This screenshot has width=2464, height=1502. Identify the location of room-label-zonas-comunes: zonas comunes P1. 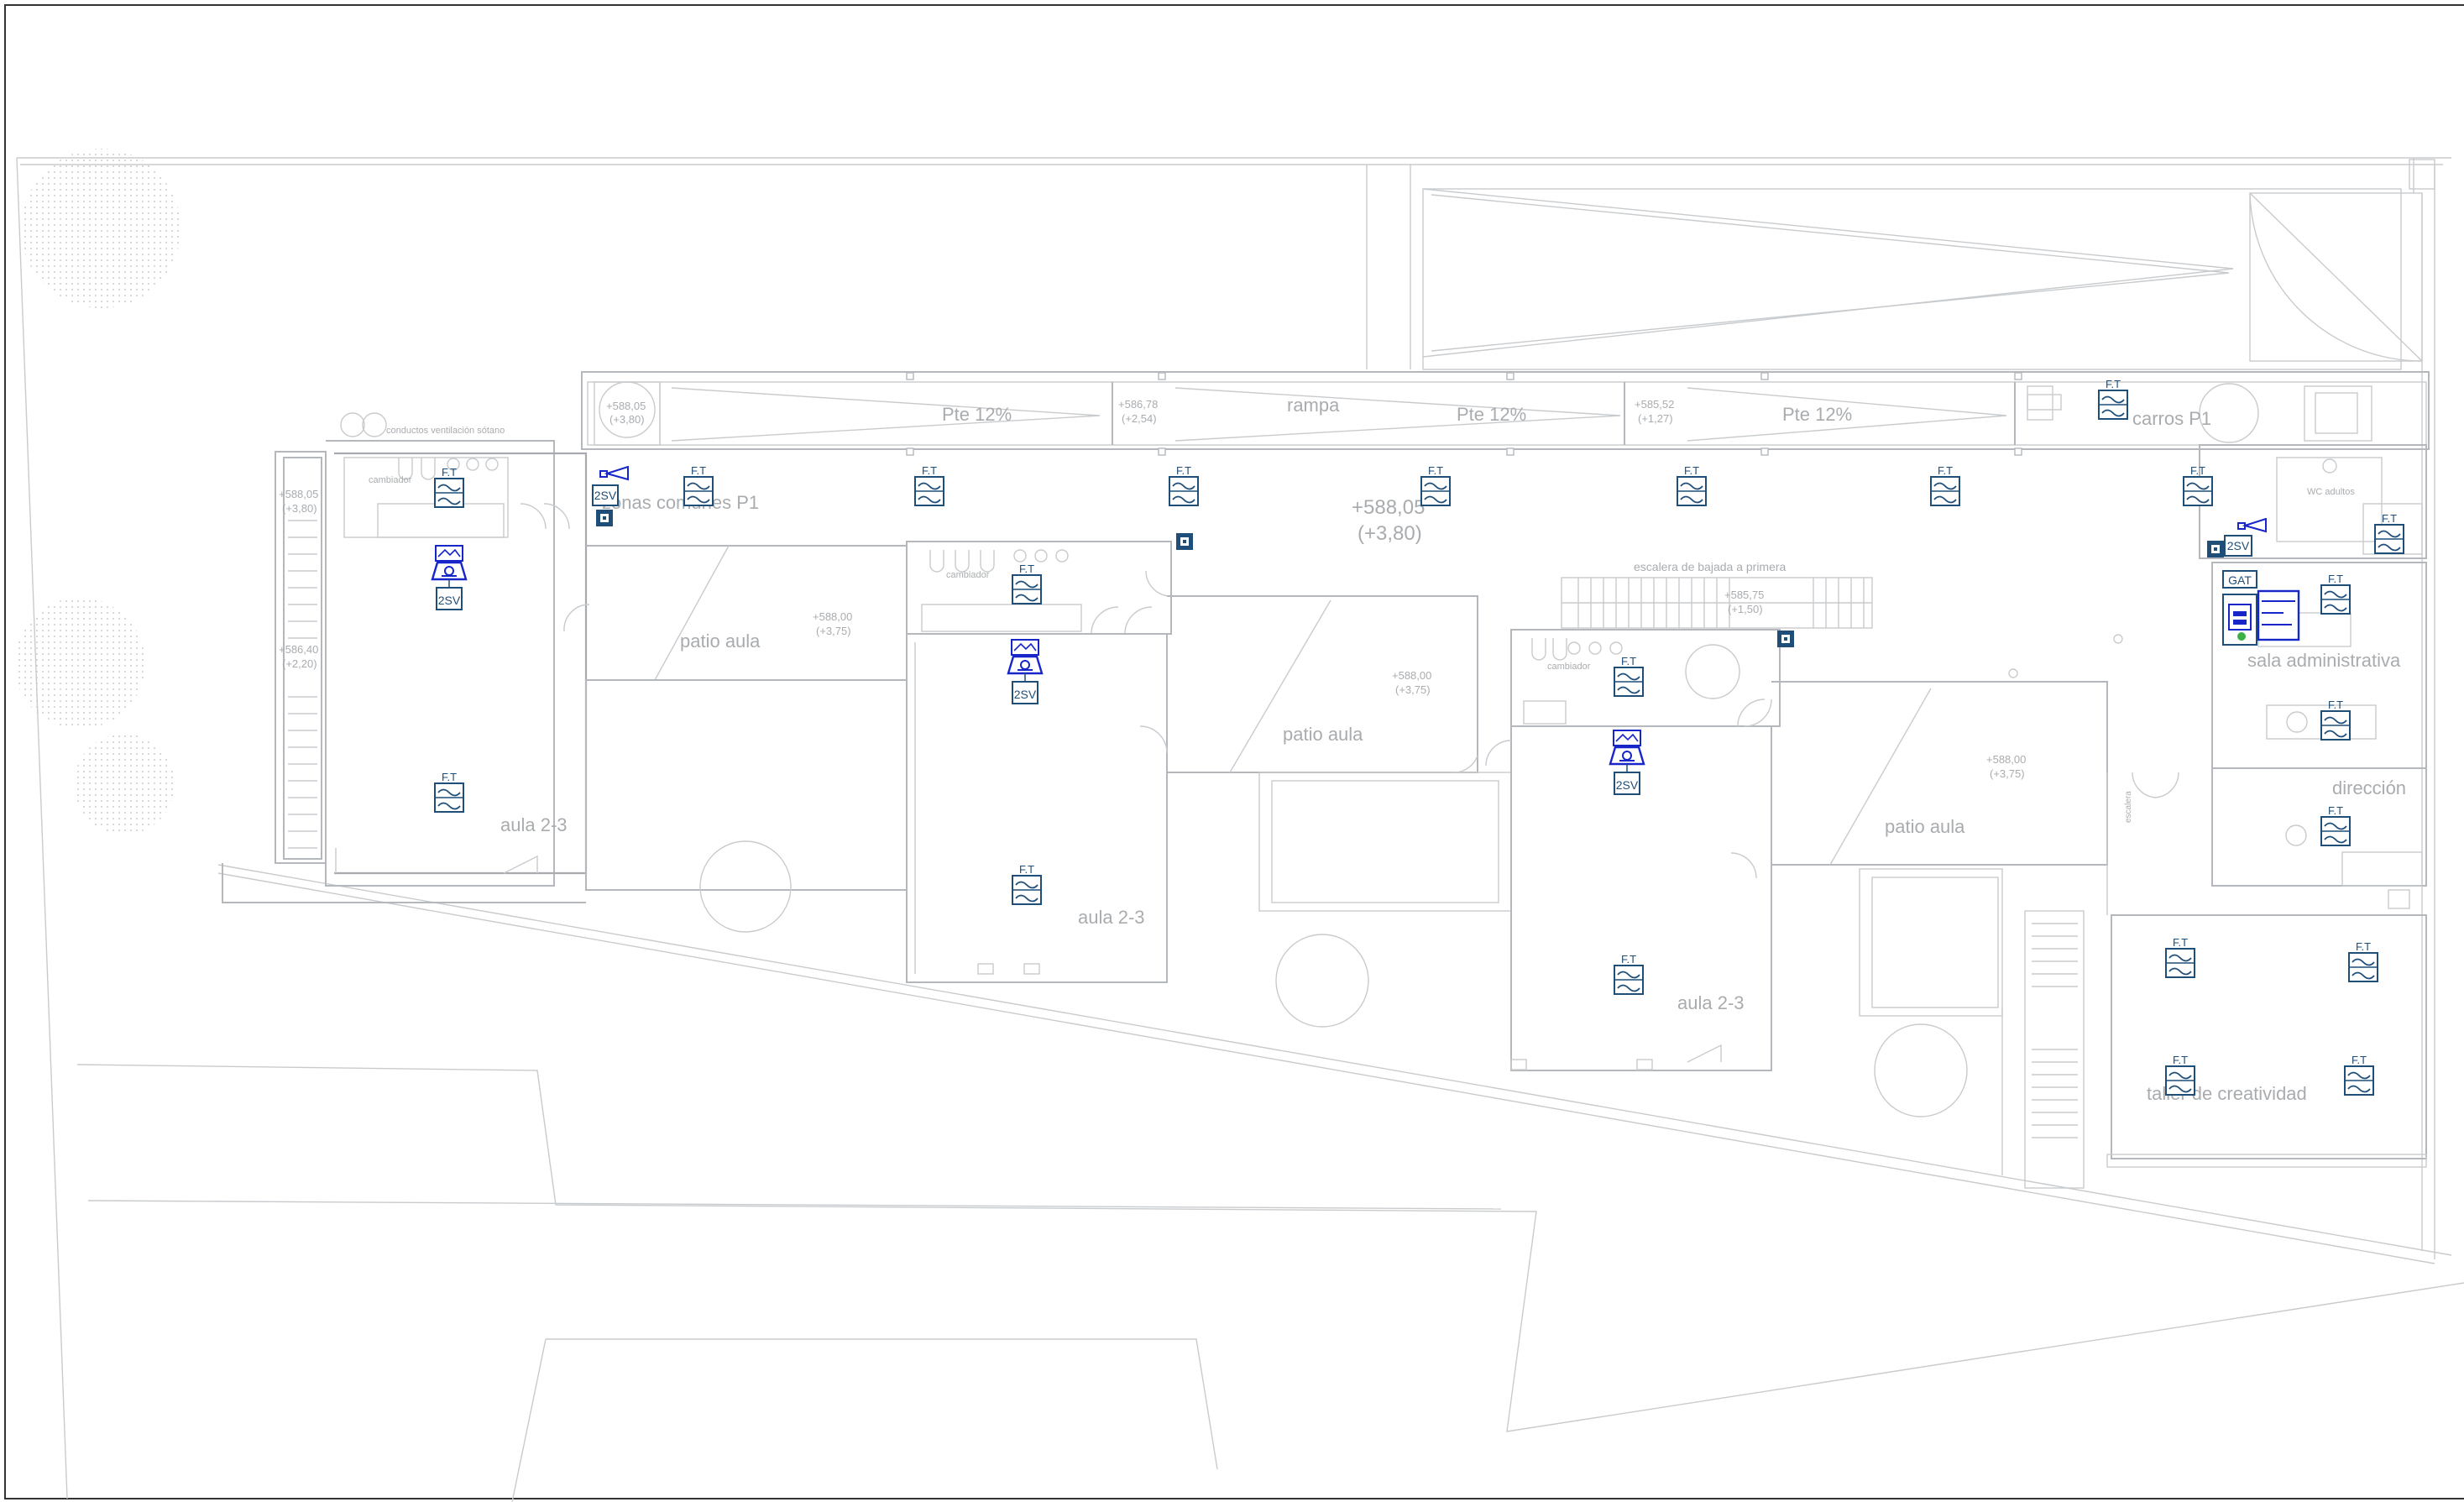
(680, 502).